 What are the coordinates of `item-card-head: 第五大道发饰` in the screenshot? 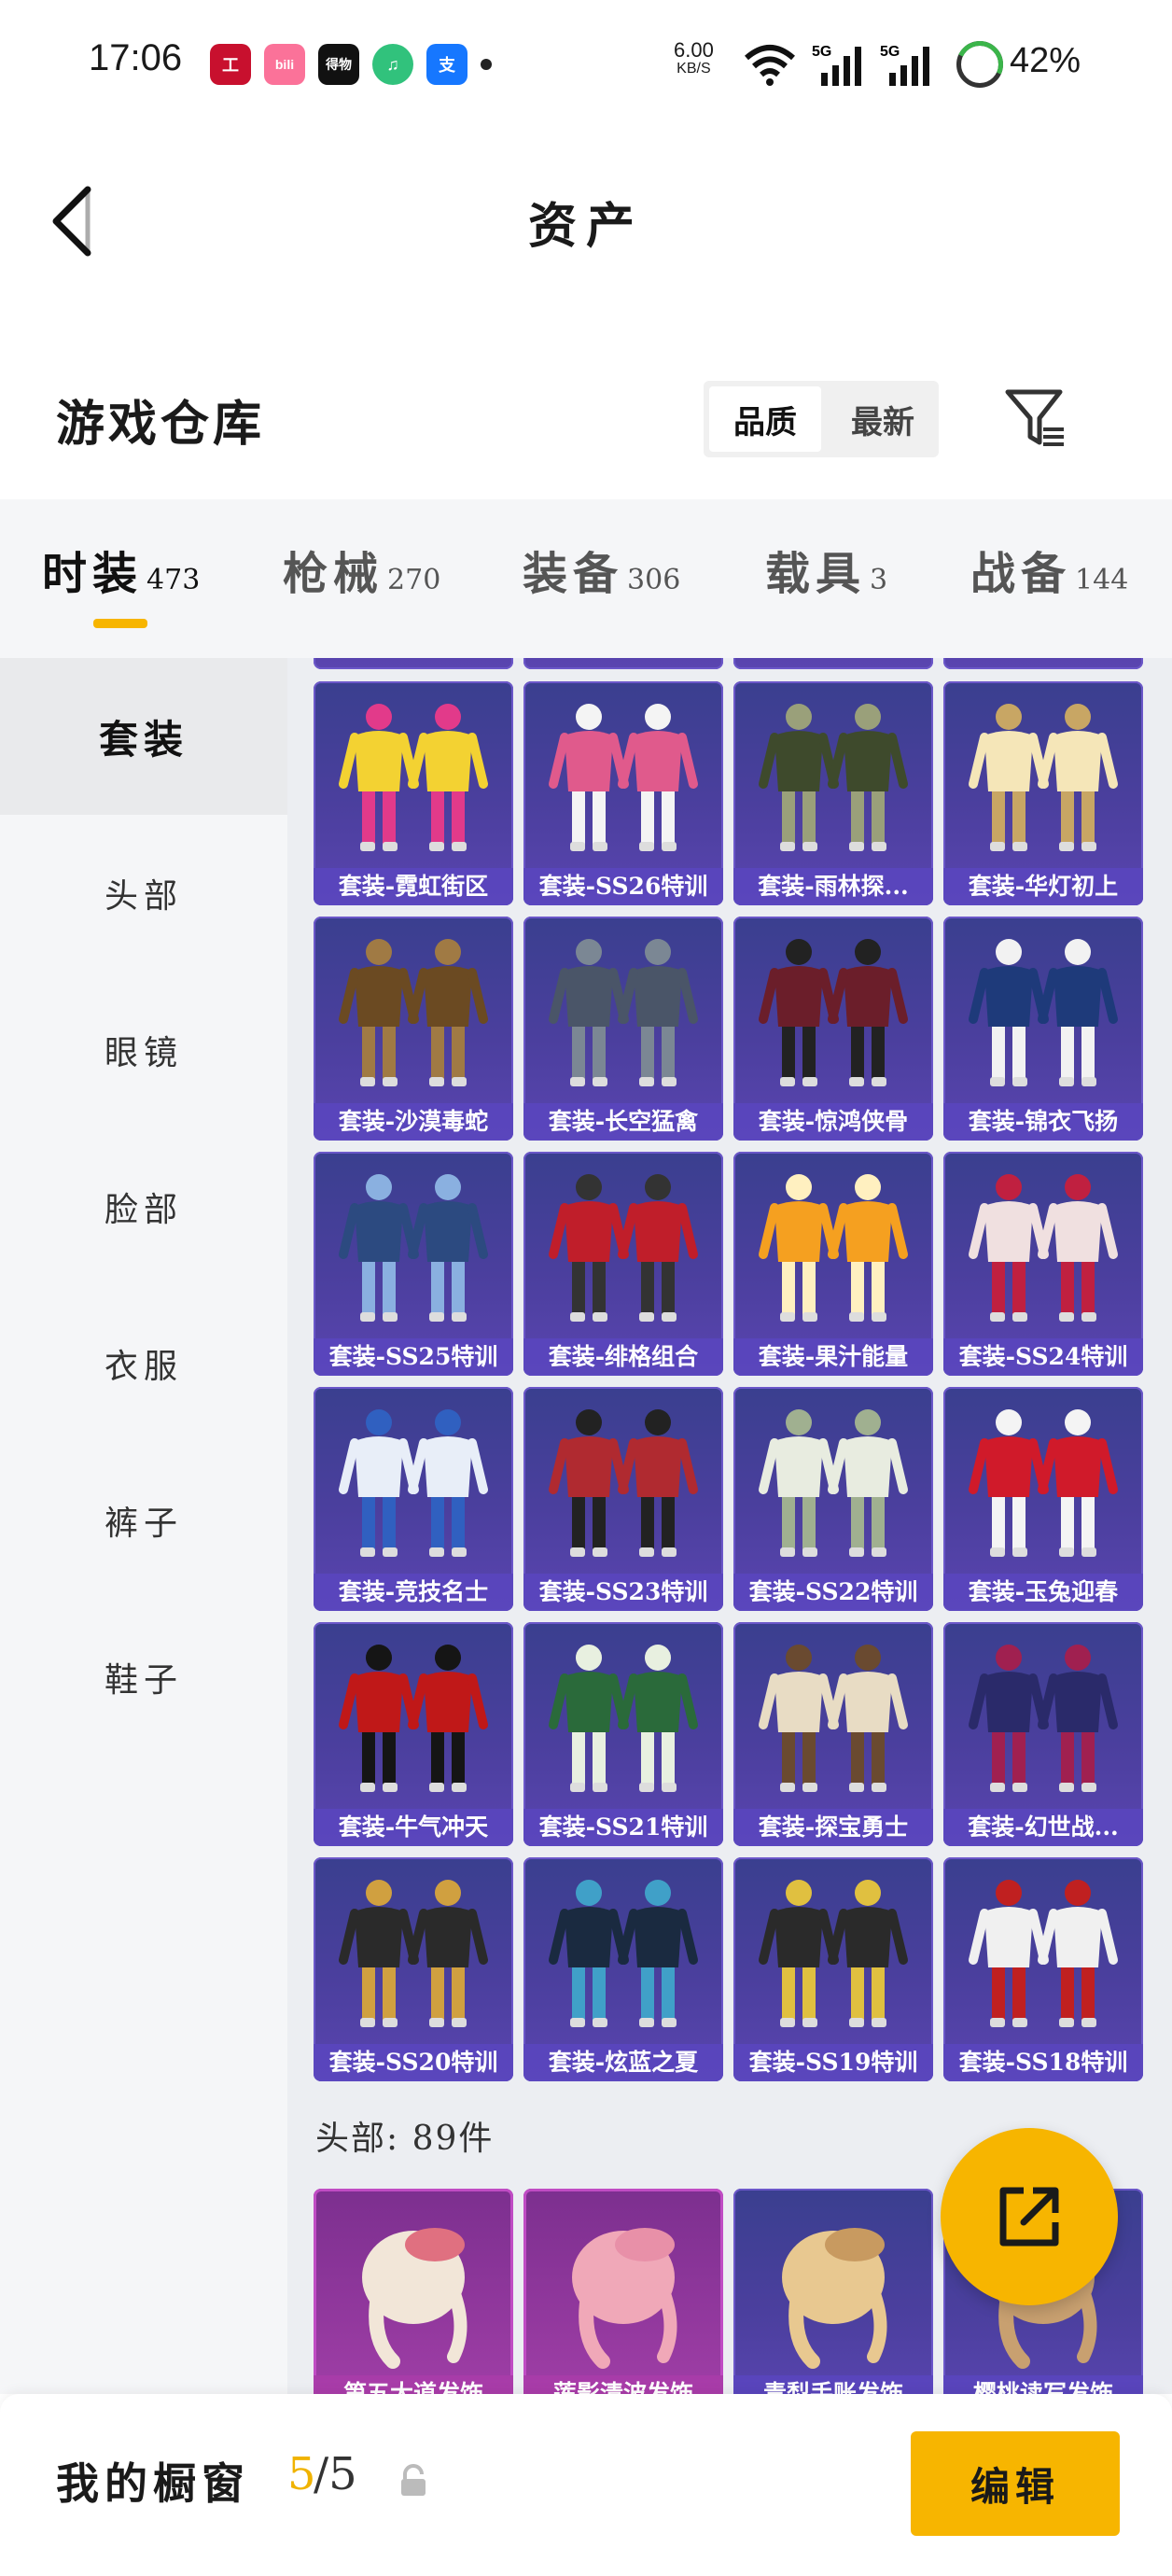 It's located at (413, 2291).